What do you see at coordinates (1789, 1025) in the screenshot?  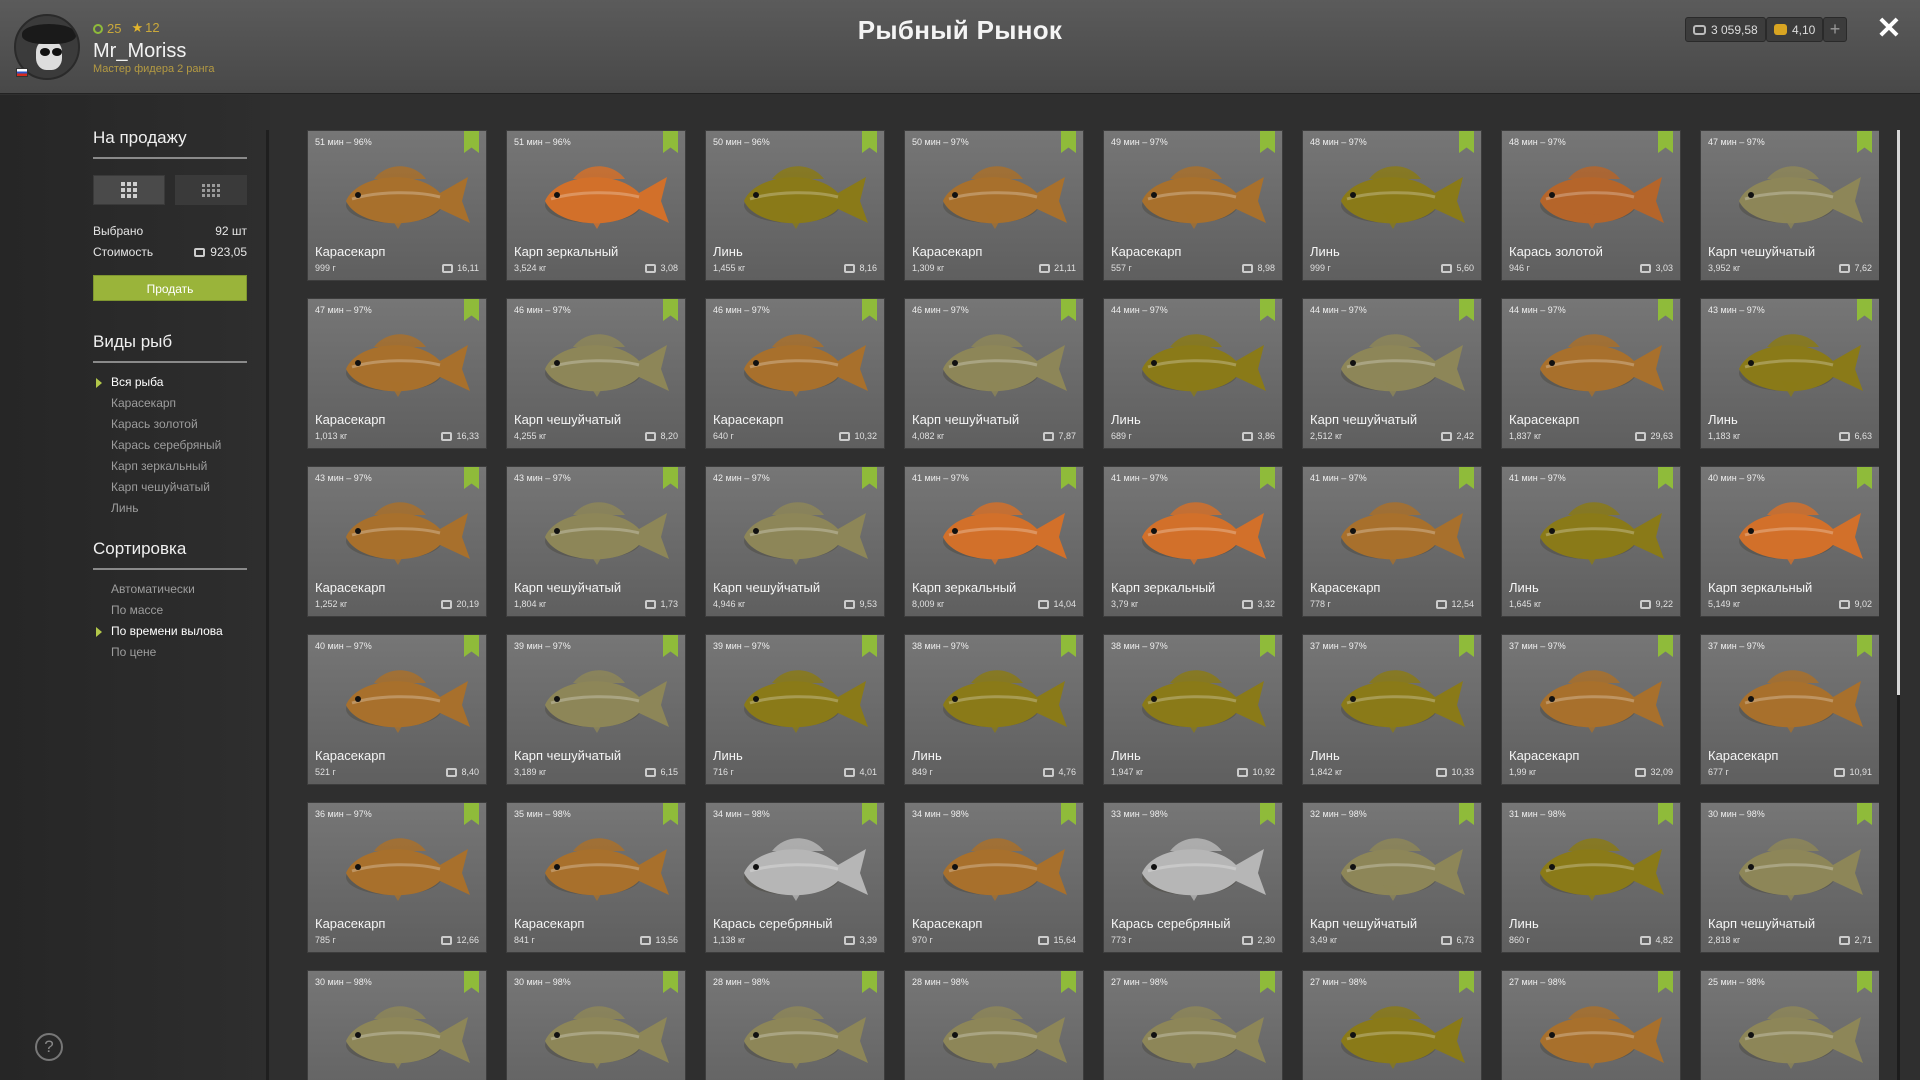 I see `fish-card: 25 мин – 98%` at bounding box center [1789, 1025].